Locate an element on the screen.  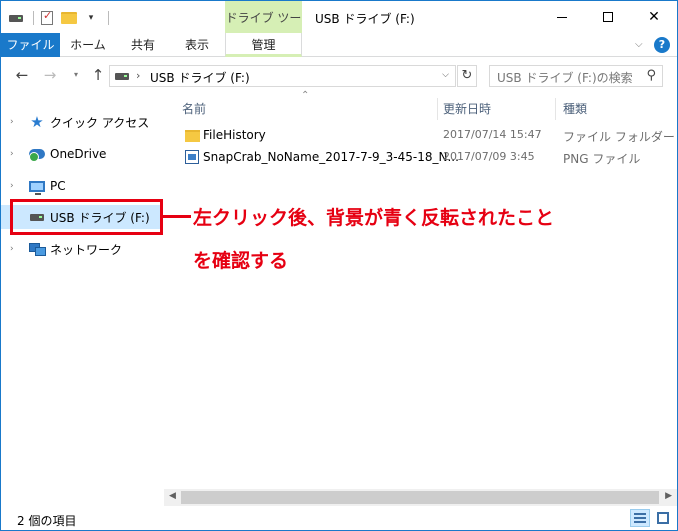
refresh-button: ↻ is located at coordinates (467, 76).